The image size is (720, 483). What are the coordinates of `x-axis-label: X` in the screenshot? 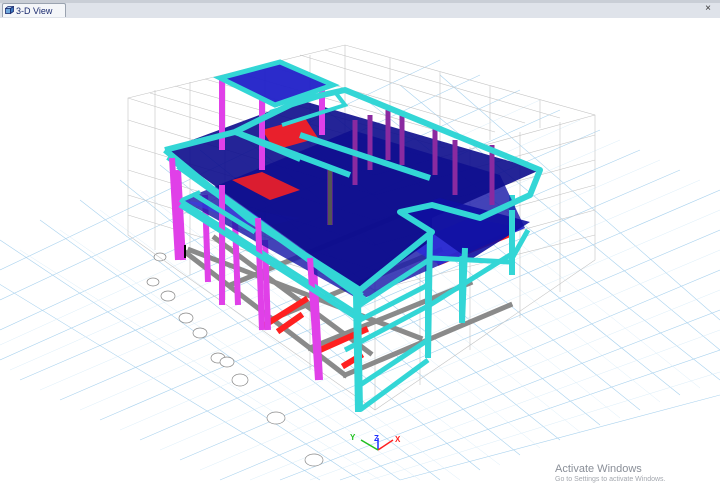 It's located at (398, 439).